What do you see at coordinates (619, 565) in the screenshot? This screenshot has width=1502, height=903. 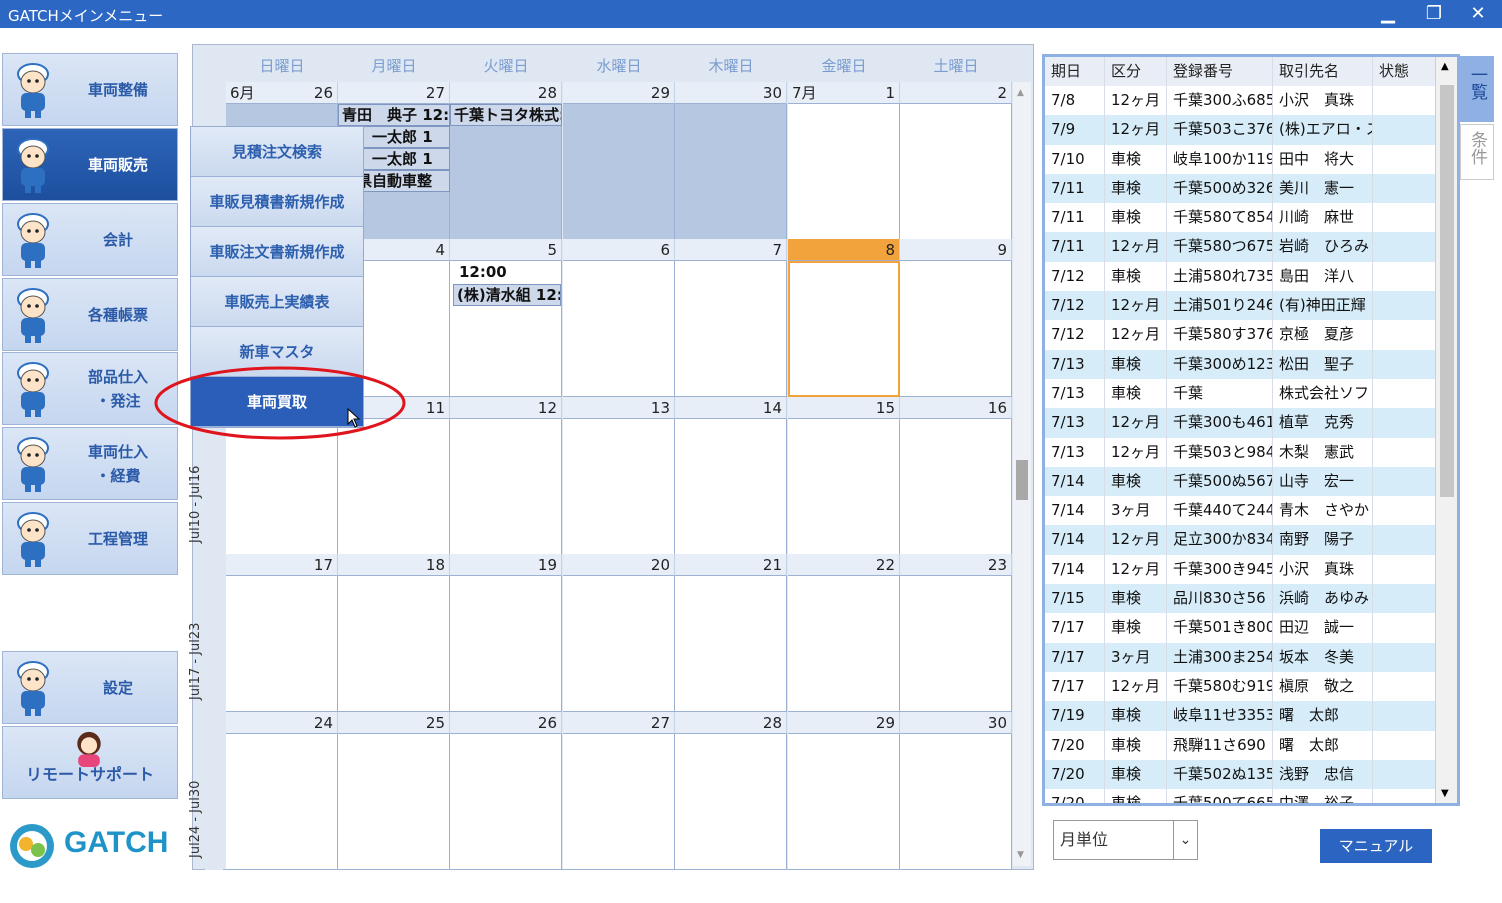 I see `day-number: 20` at bounding box center [619, 565].